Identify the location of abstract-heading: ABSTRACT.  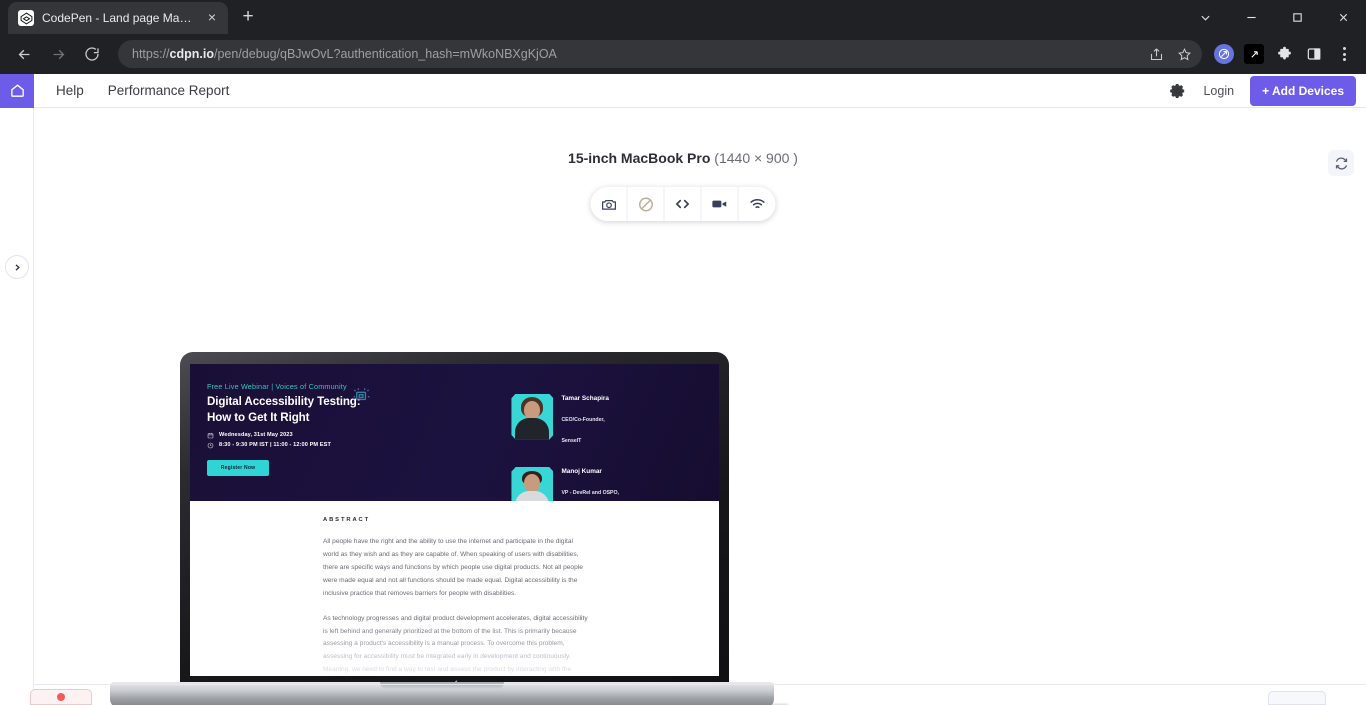
(347, 520).